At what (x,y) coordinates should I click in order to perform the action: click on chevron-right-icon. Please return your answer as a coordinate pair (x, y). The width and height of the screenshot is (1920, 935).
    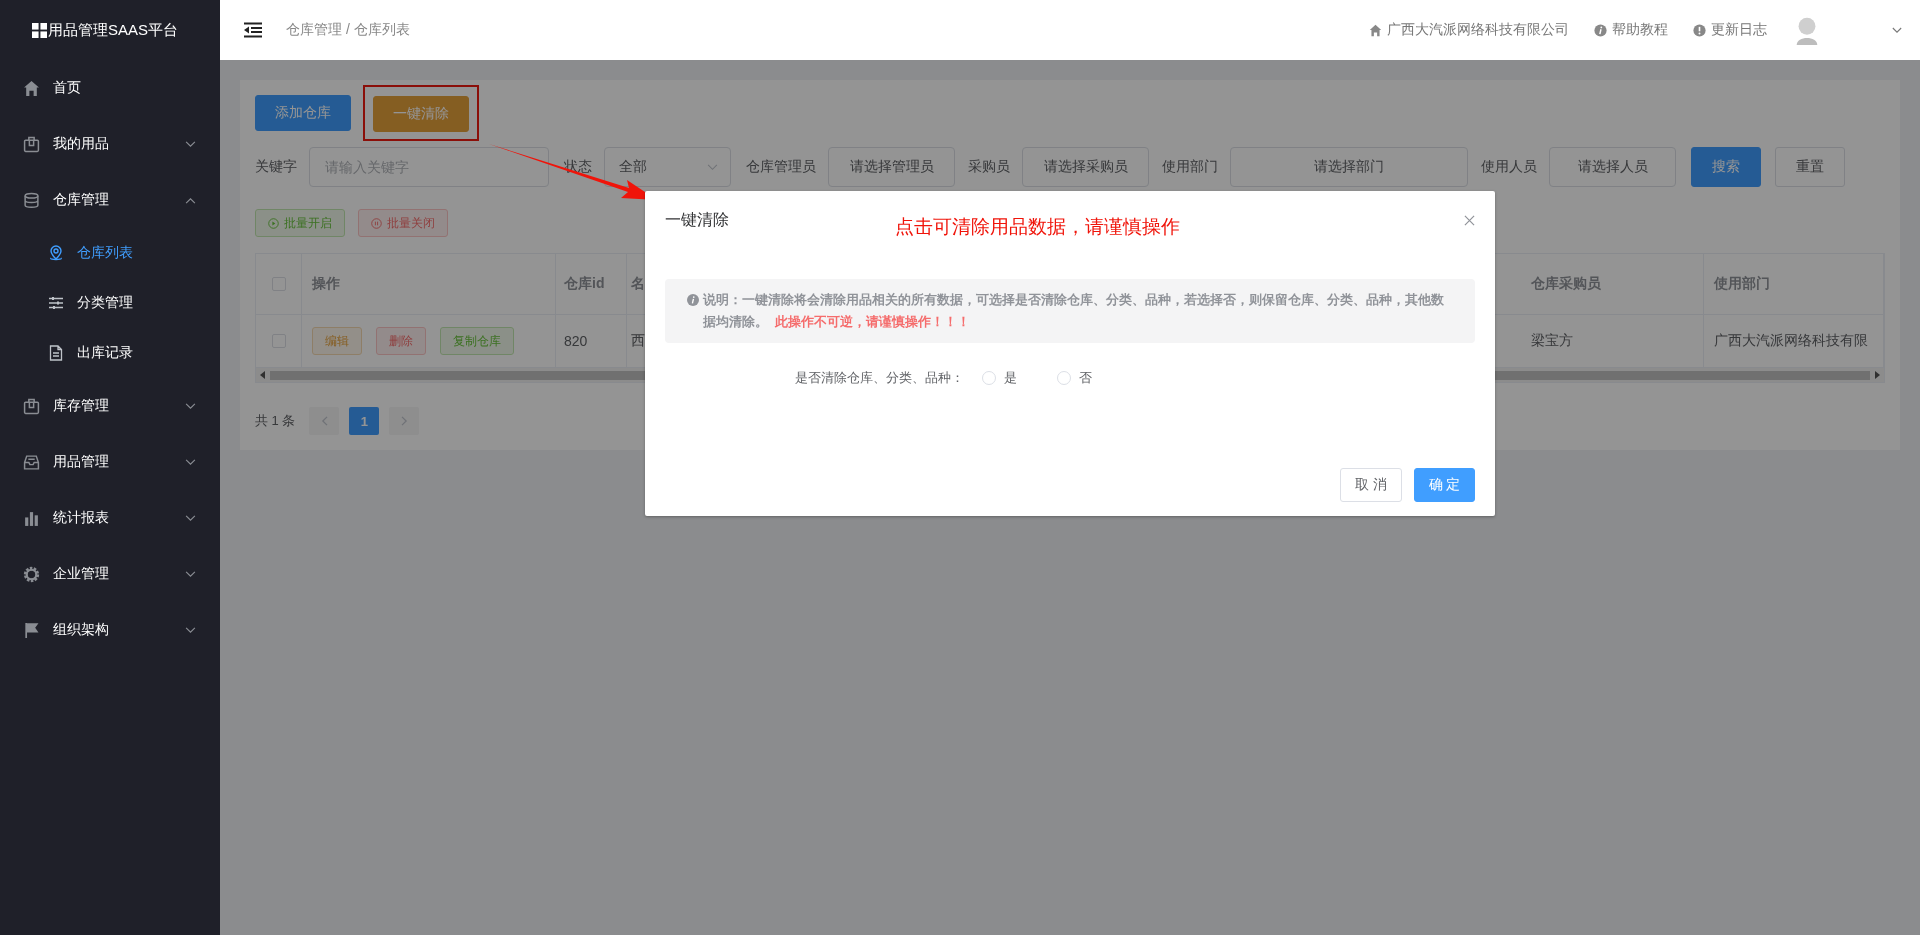
    Looking at the image, I should click on (404, 421).